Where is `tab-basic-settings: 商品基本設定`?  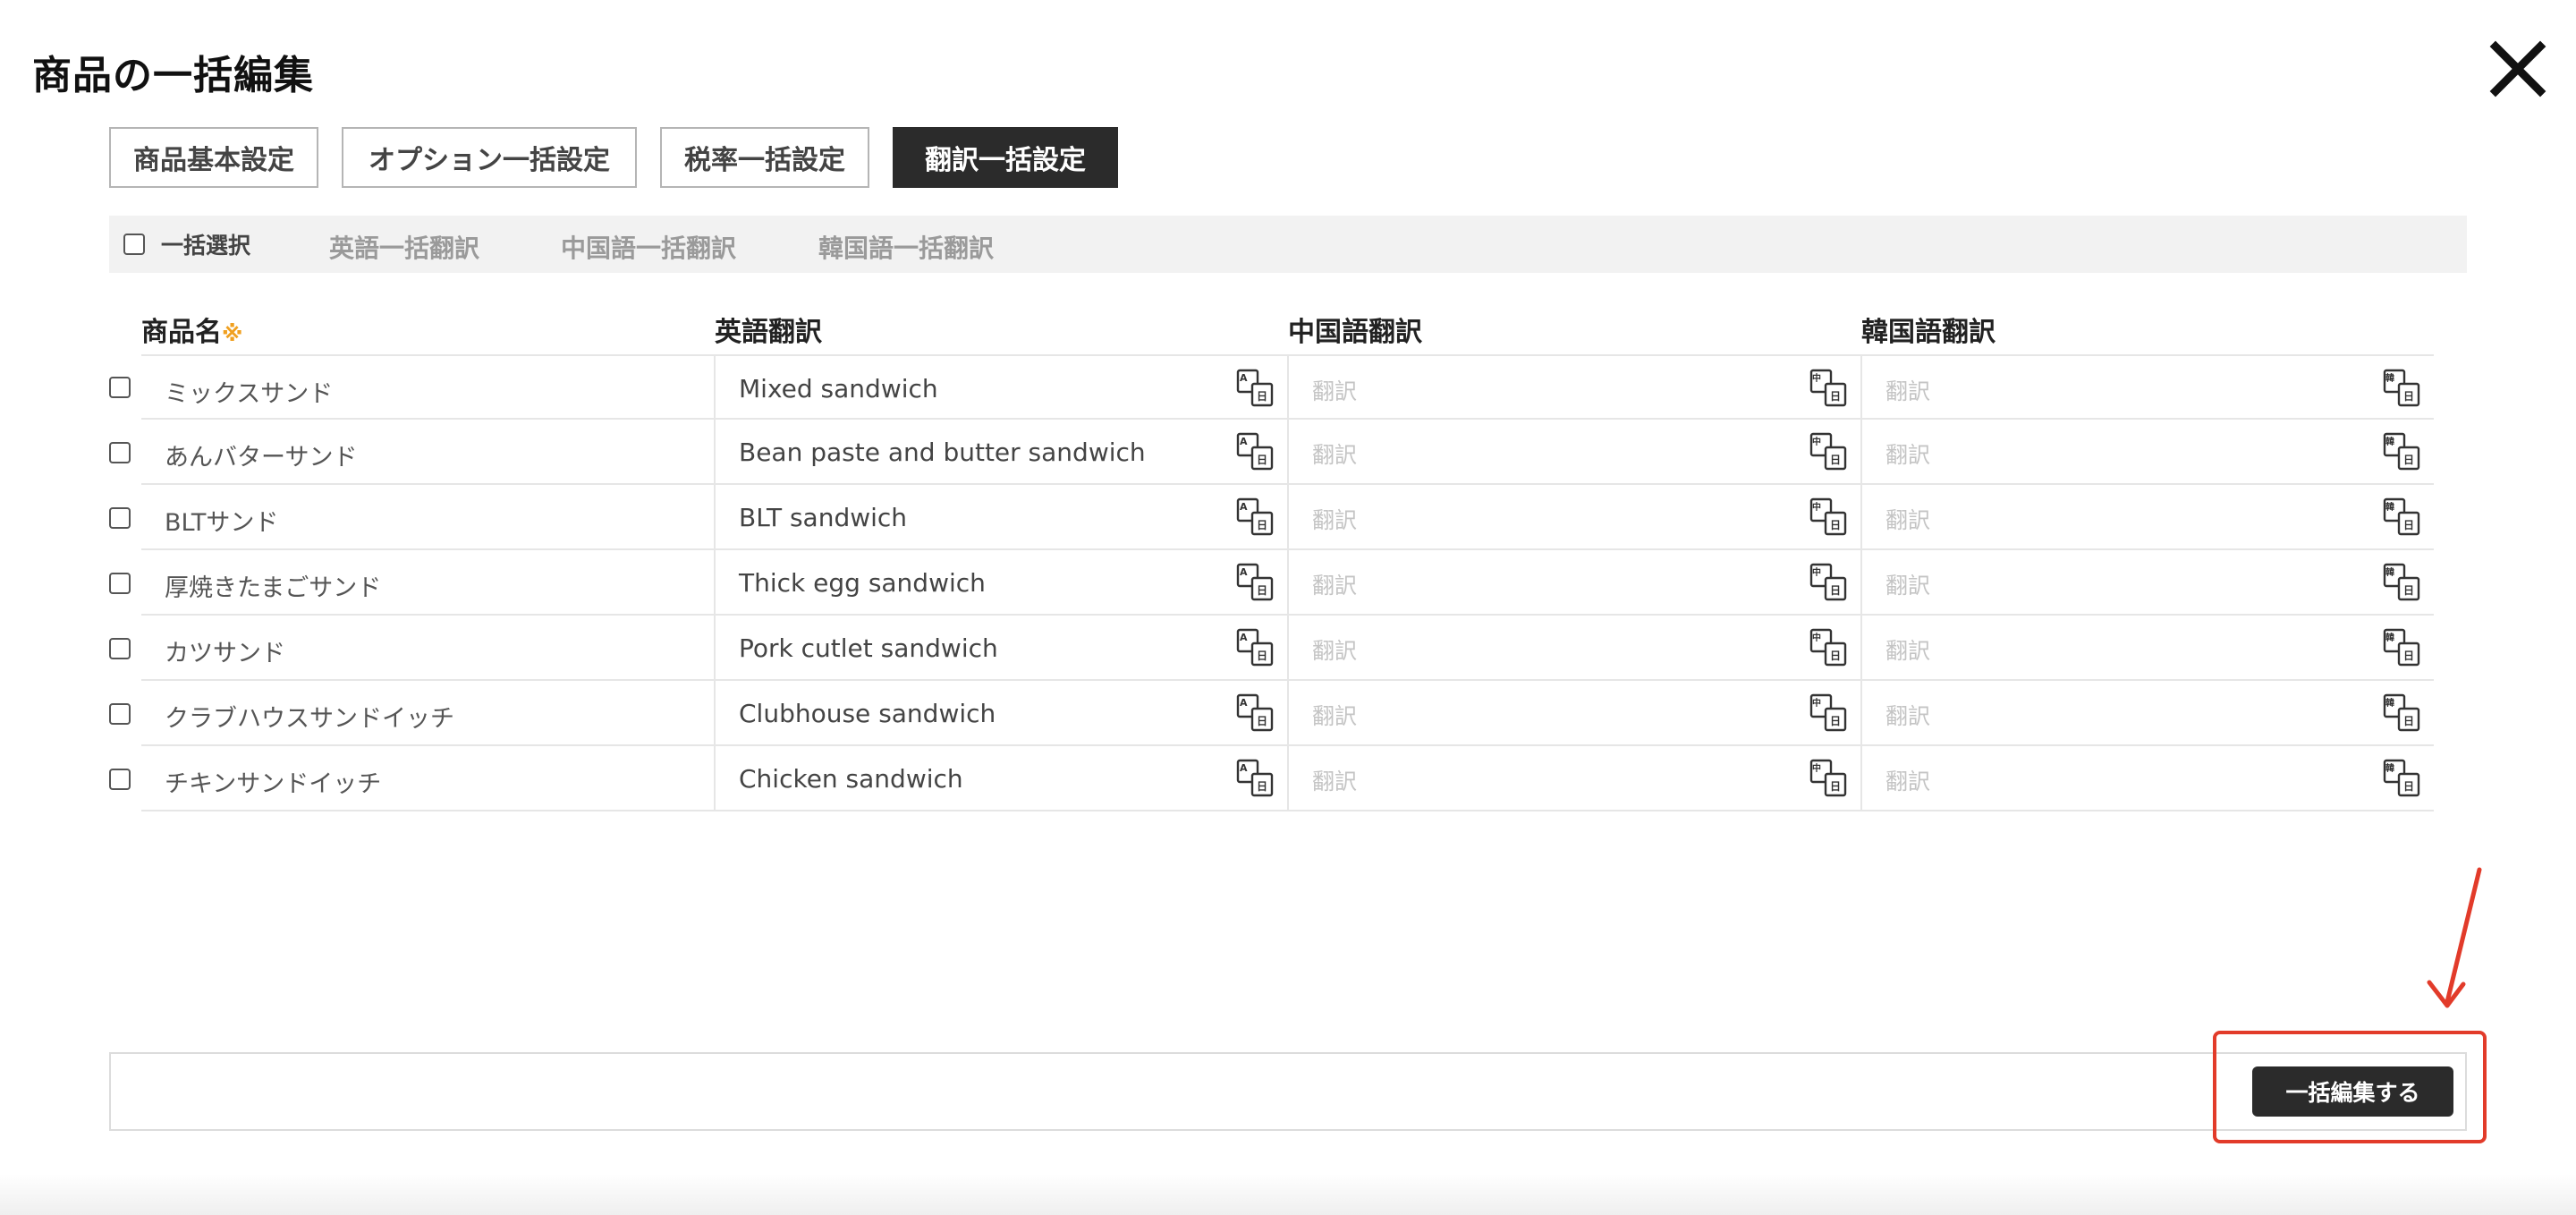 tab-basic-settings: 商品基本設定 is located at coordinates (213, 158).